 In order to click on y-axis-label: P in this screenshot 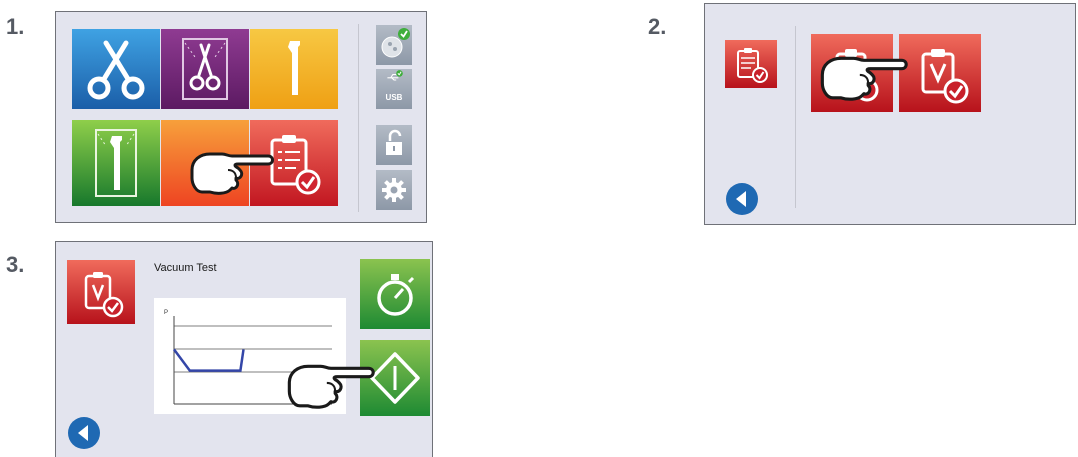, I will do `click(166, 313)`.